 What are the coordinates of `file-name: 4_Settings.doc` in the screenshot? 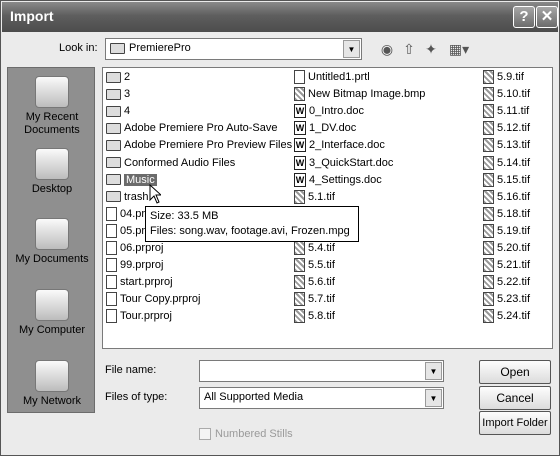 It's located at (345, 179).